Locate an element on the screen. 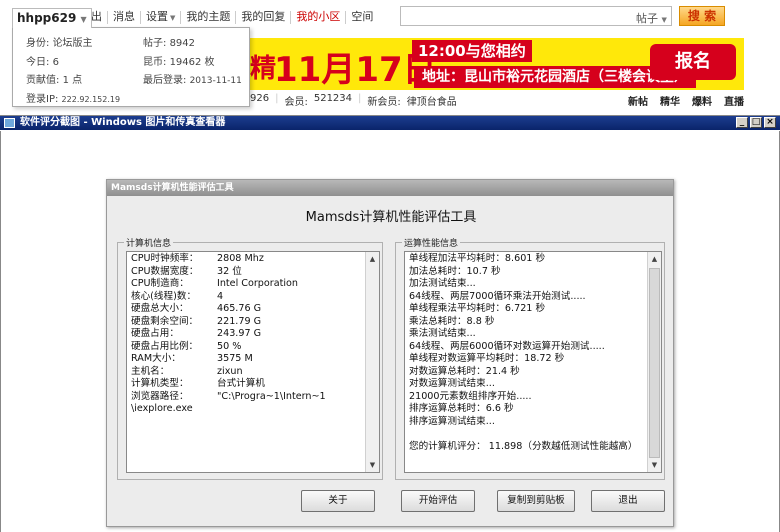 This screenshot has width=780, height=532. nav-my-community: 我的小区 is located at coordinates (317, 17).